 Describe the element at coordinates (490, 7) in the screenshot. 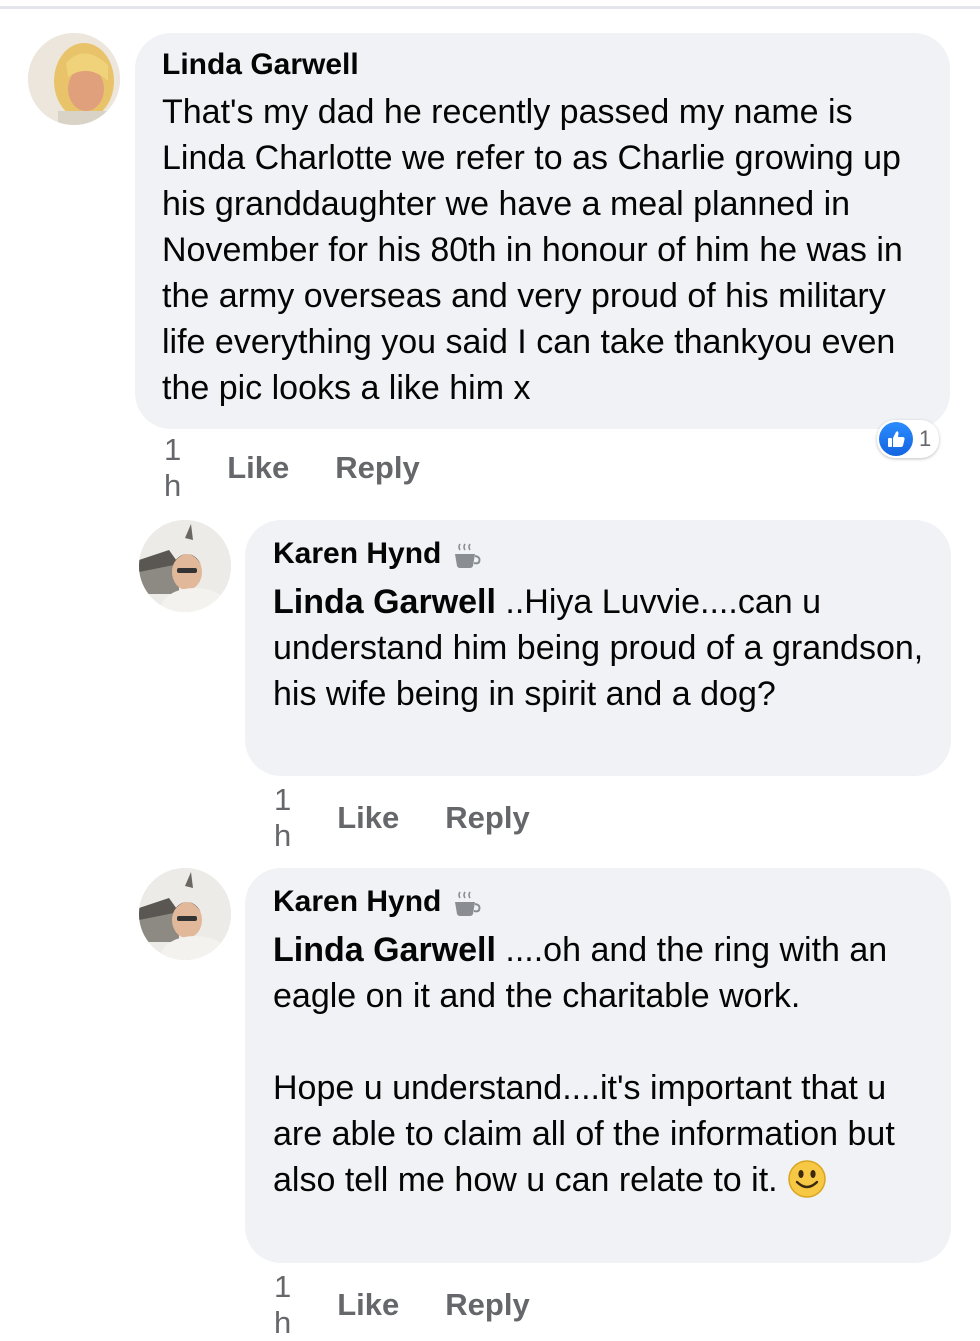

I see `top-divider` at that location.